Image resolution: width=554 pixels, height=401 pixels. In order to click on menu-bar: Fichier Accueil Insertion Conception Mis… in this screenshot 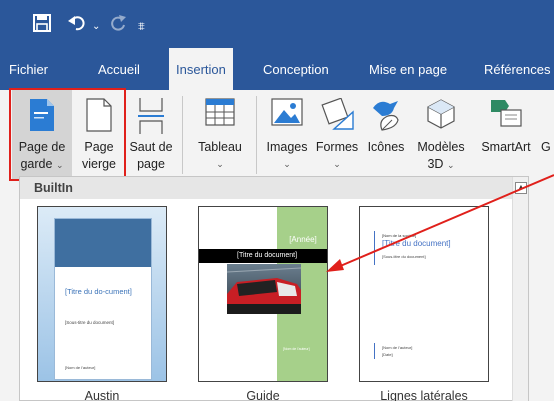, I will do `click(277, 69)`.